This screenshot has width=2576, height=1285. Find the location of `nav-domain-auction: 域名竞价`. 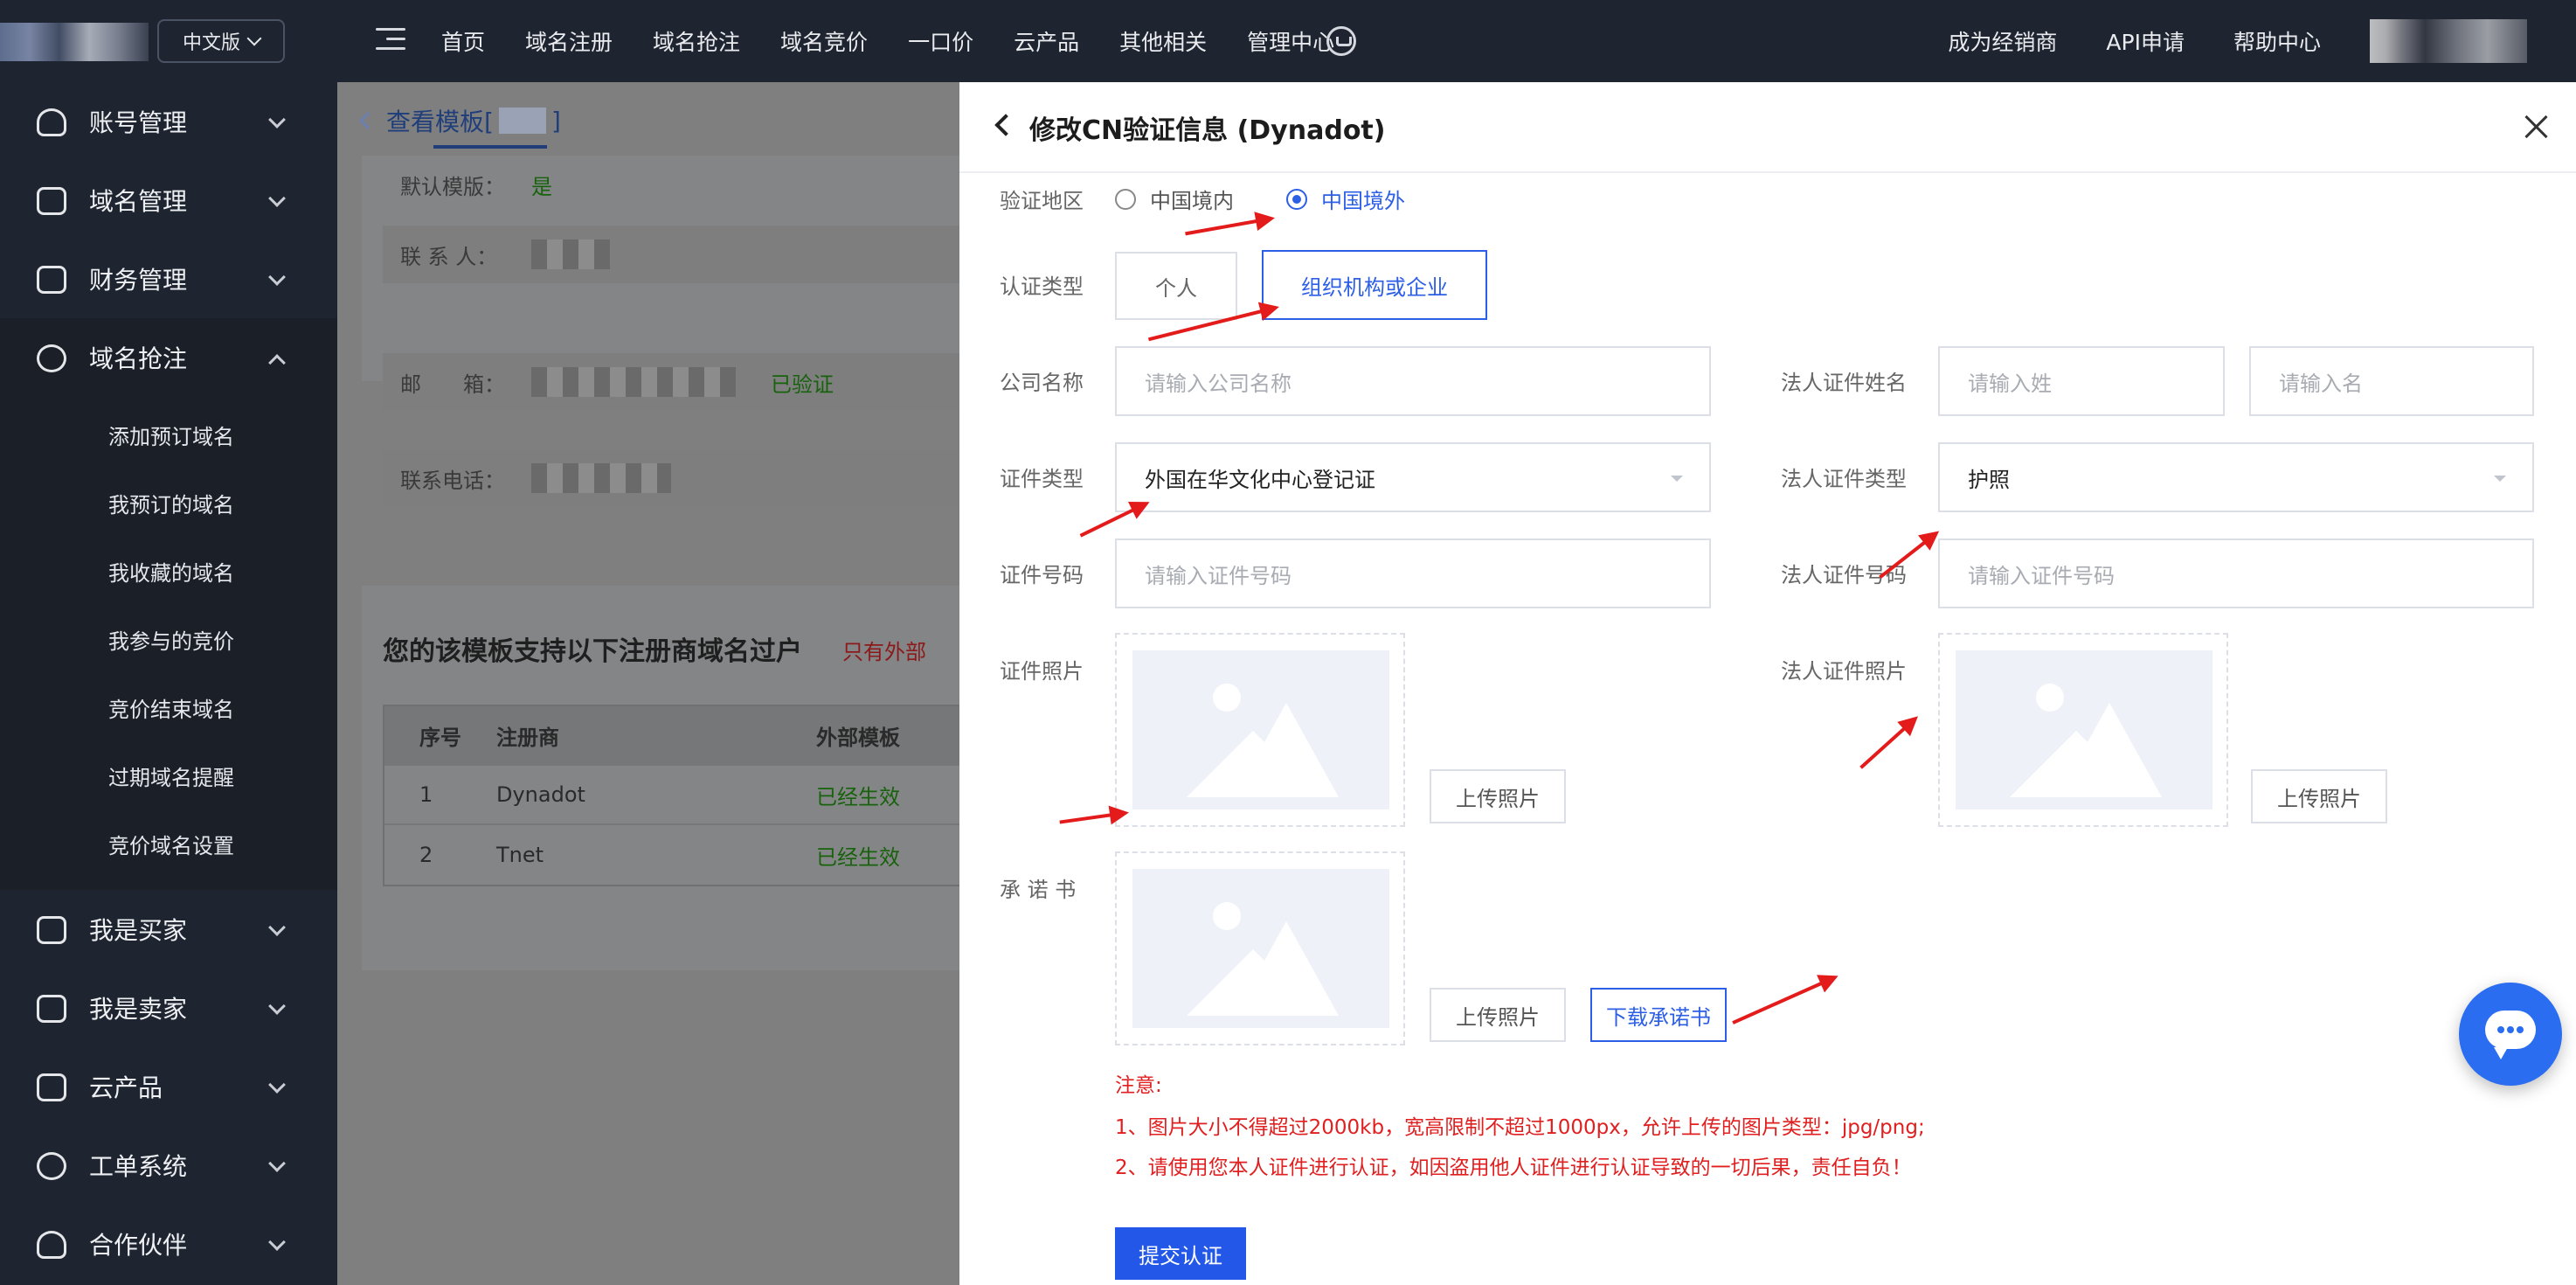

nav-domain-auction: 域名竞价 is located at coordinates (824, 41).